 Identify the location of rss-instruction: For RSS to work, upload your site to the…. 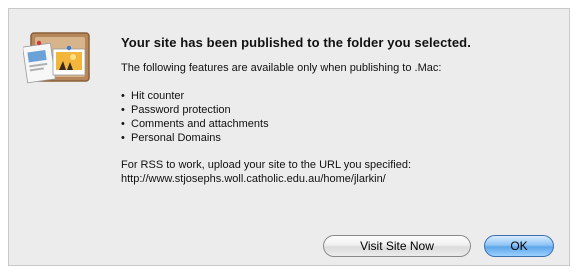
(266, 165).